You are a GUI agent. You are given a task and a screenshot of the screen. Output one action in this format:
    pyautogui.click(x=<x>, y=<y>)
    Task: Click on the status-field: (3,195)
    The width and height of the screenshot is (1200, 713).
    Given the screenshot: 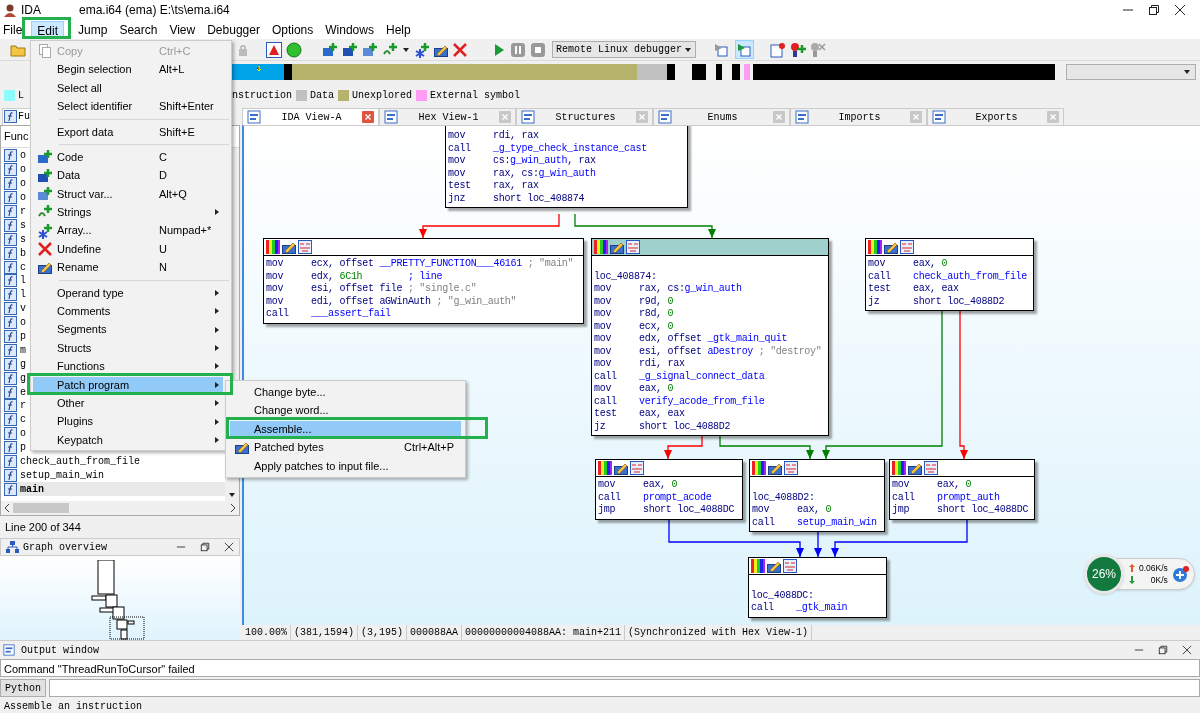 What is the action you would take?
    pyautogui.click(x=383, y=632)
    